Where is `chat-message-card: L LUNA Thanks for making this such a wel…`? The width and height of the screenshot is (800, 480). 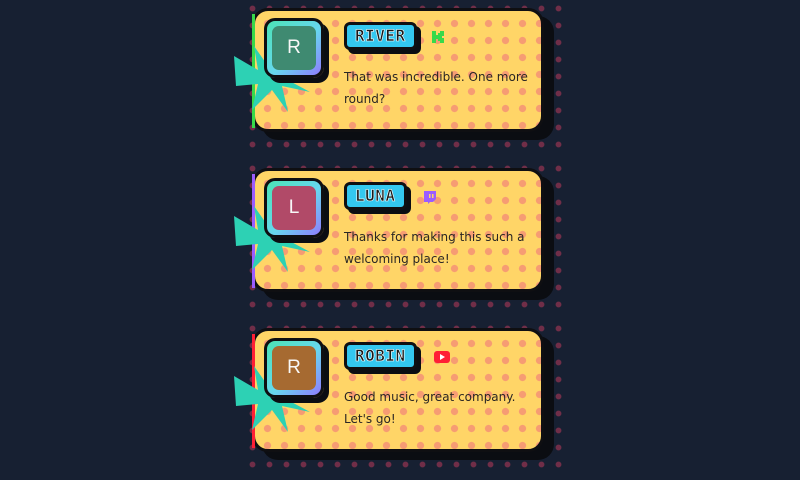 chat-message-card: L LUNA Thanks for making this such a wel… is located at coordinates (389, 230).